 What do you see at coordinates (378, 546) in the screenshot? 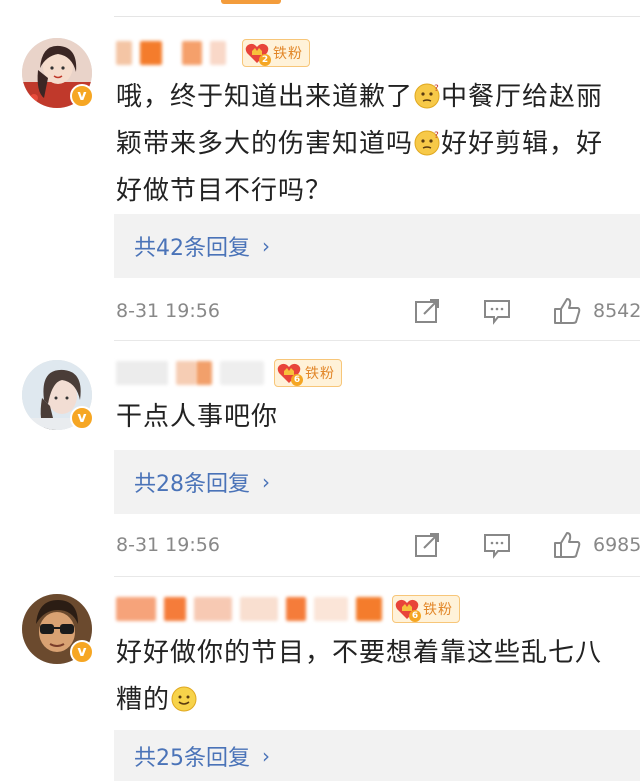
I see `comment-meta: 8-31 19:56 6985` at bounding box center [378, 546].